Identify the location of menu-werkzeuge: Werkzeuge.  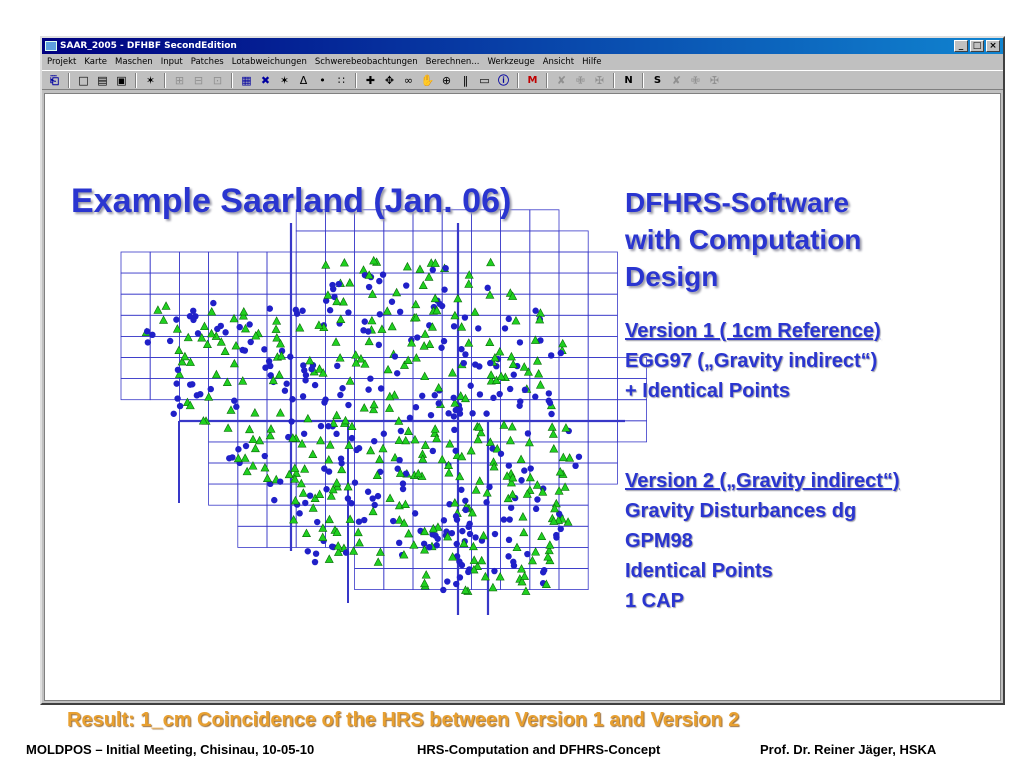
(510, 62).